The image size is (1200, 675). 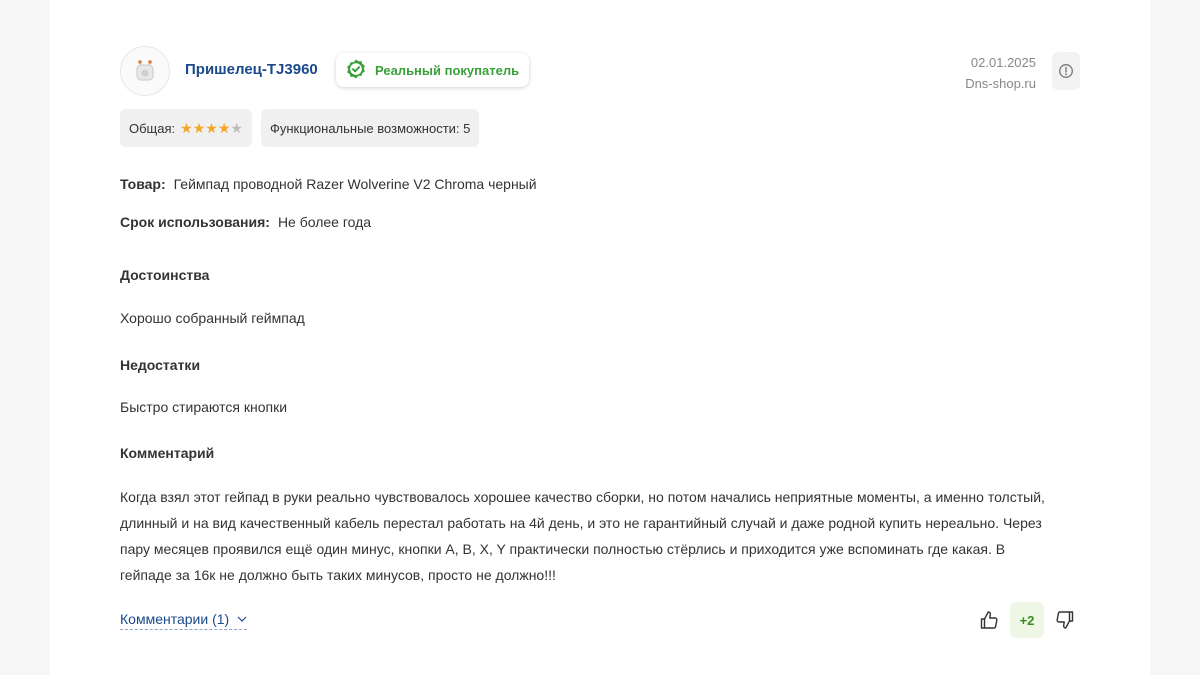 I want to click on product-label: Товар:, so click(x=143, y=184).